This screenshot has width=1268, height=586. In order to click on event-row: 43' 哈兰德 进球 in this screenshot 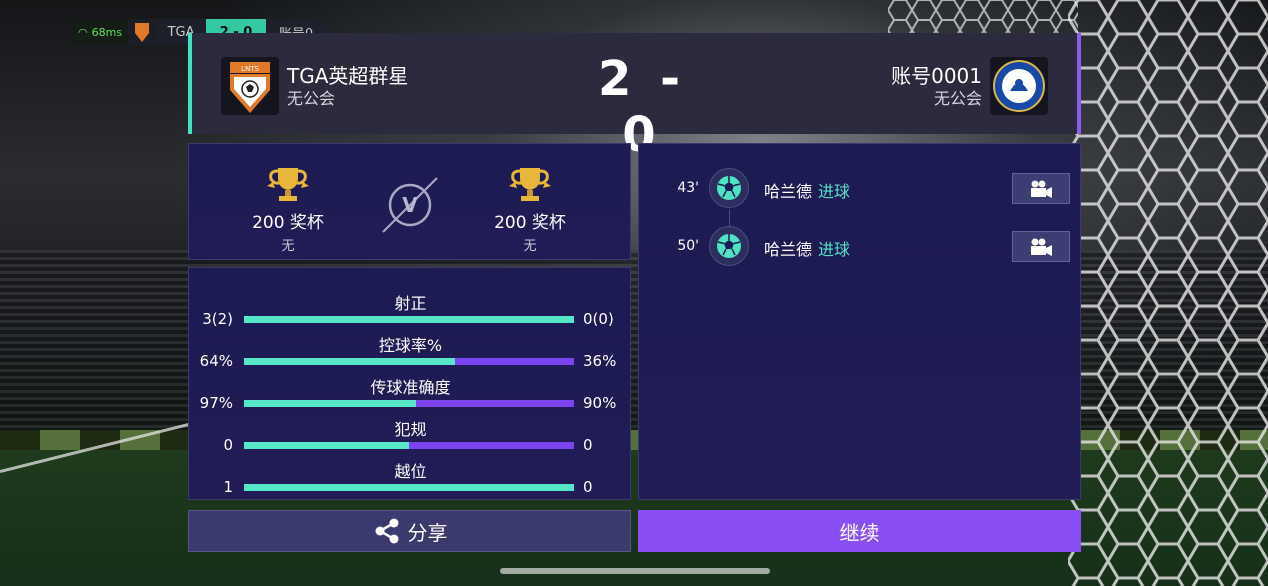, I will do `click(860, 189)`.